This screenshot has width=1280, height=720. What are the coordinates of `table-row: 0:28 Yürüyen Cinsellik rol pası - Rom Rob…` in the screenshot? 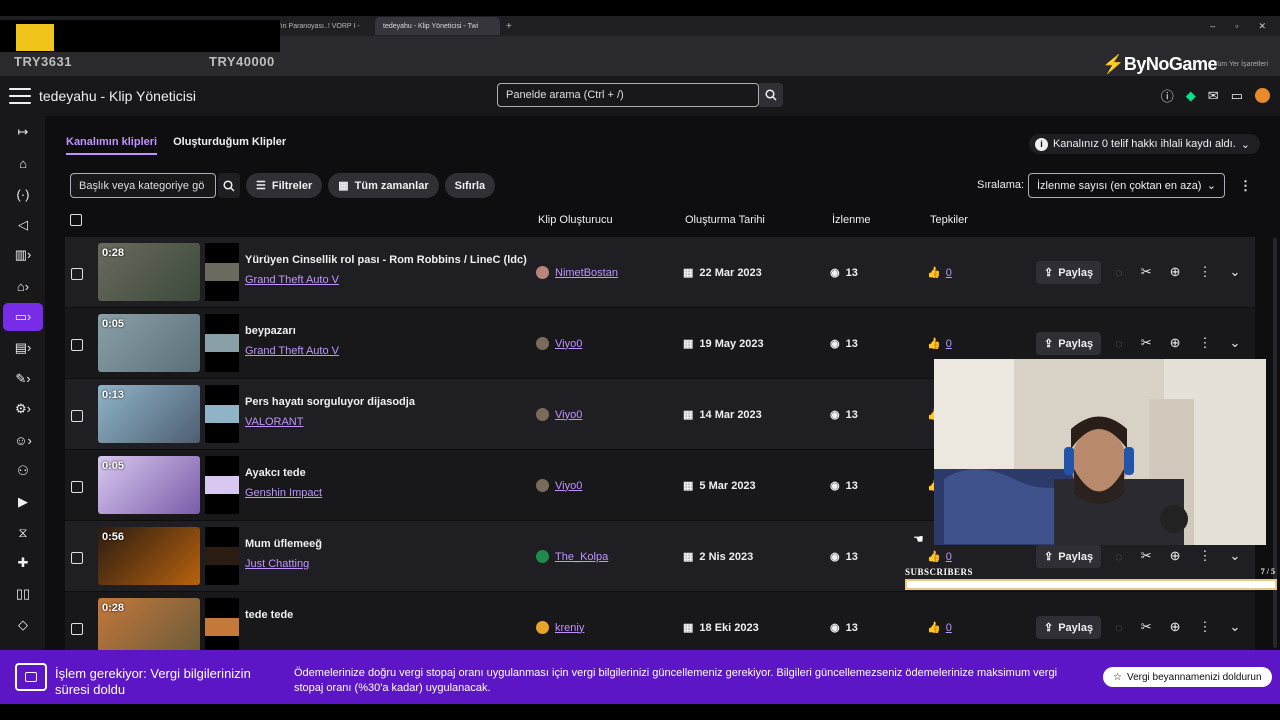 It's located at (660, 272).